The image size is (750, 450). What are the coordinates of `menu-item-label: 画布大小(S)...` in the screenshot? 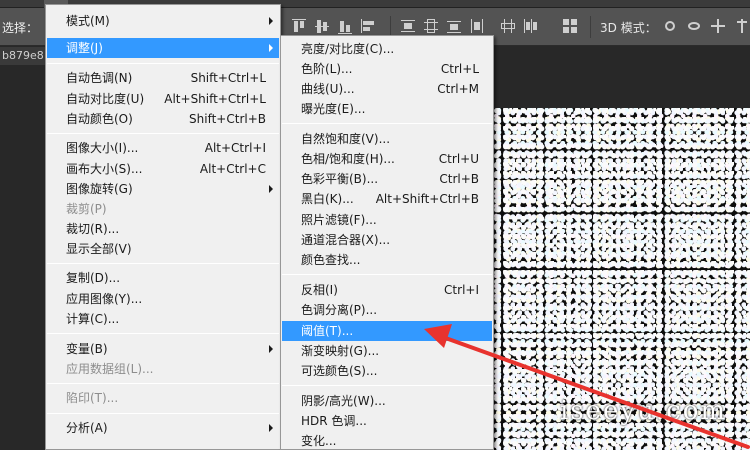 It's located at (104, 169).